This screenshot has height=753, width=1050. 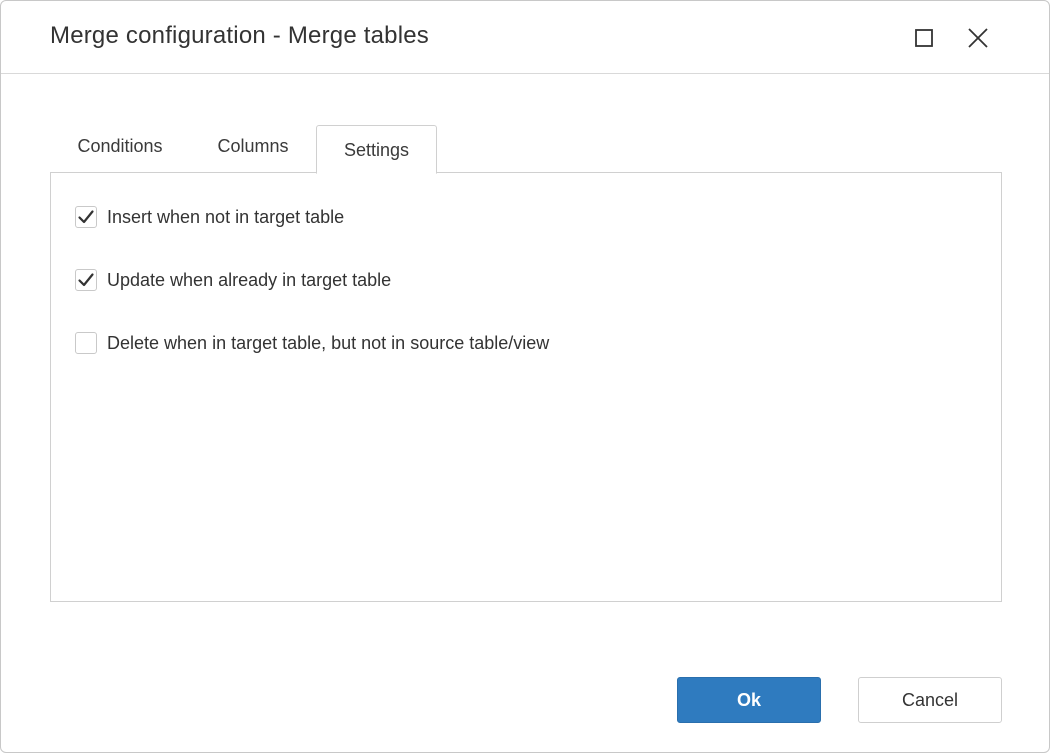 I want to click on maximize-icon, so click(x=924, y=38).